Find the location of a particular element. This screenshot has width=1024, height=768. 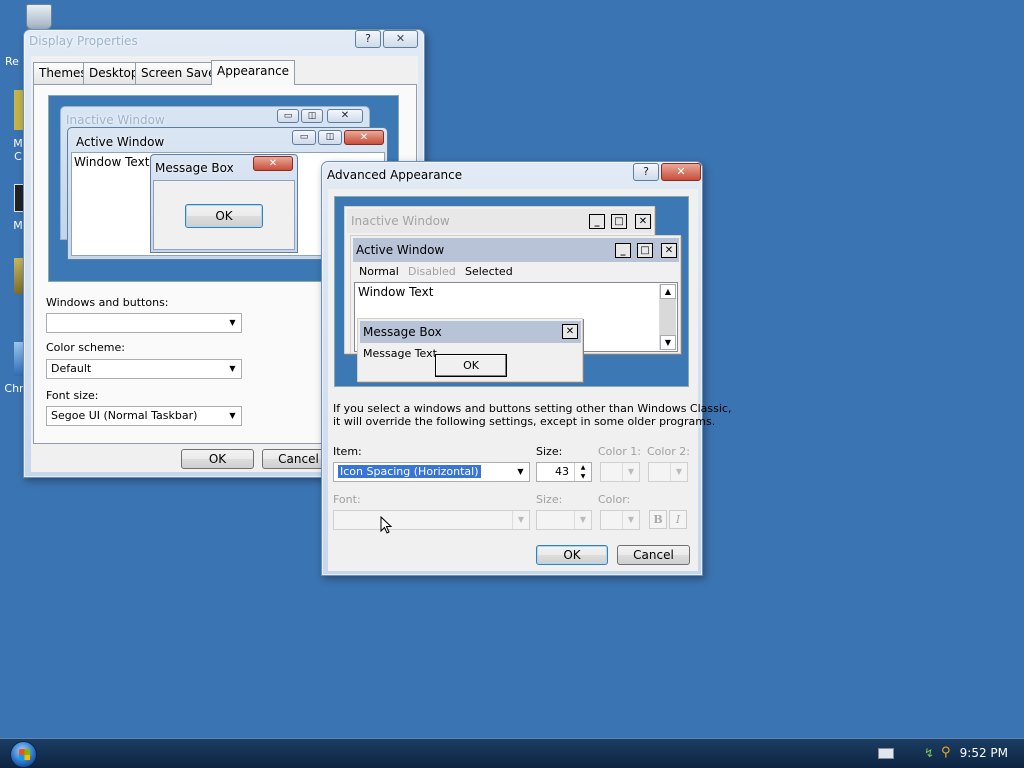

windows-logo-icon is located at coordinates (24, 757).